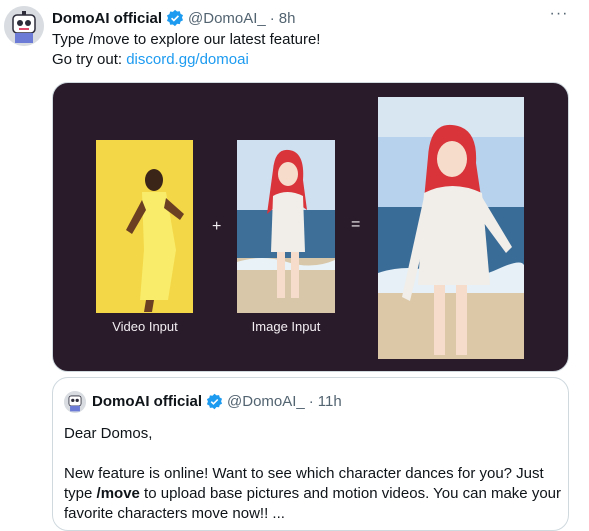  What do you see at coordinates (330, 401) in the screenshot?
I see `quoted-tweet-timestamp: 11h` at bounding box center [330, 401].